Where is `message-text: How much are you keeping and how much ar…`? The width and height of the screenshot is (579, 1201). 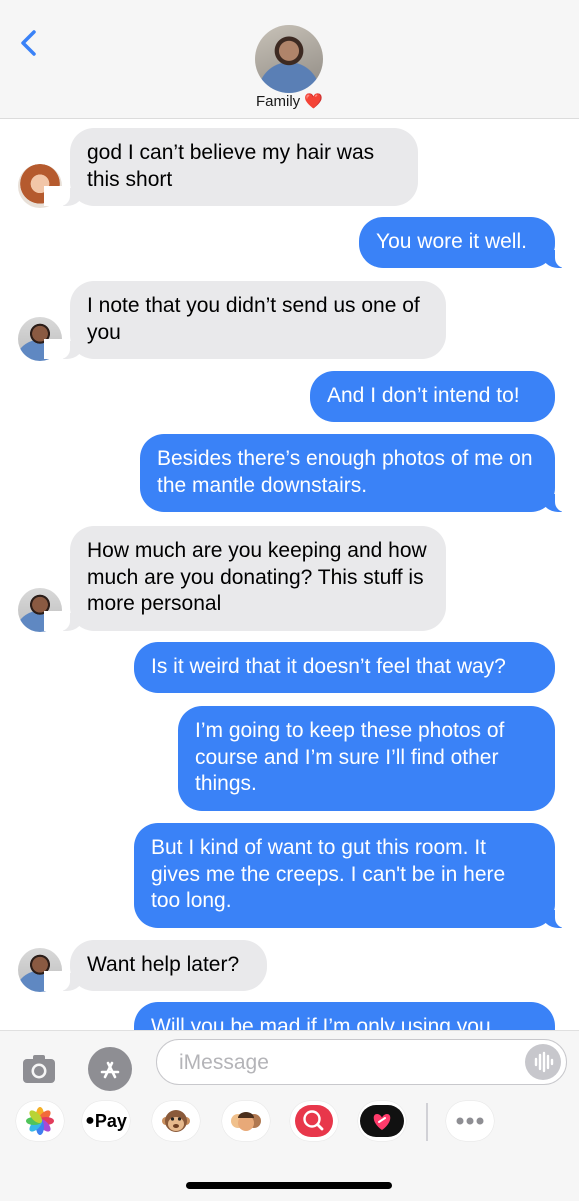 message-text: How much are you keeping and how much ar… is located at coordinates (257, 577).